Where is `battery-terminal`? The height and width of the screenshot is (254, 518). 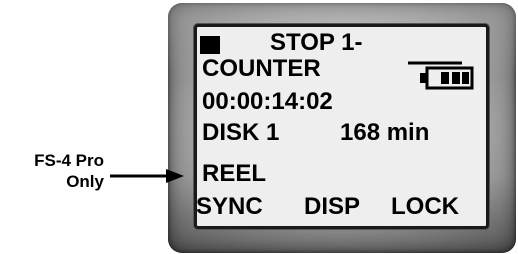
battery-terminal is located at coordinates (423, 78).